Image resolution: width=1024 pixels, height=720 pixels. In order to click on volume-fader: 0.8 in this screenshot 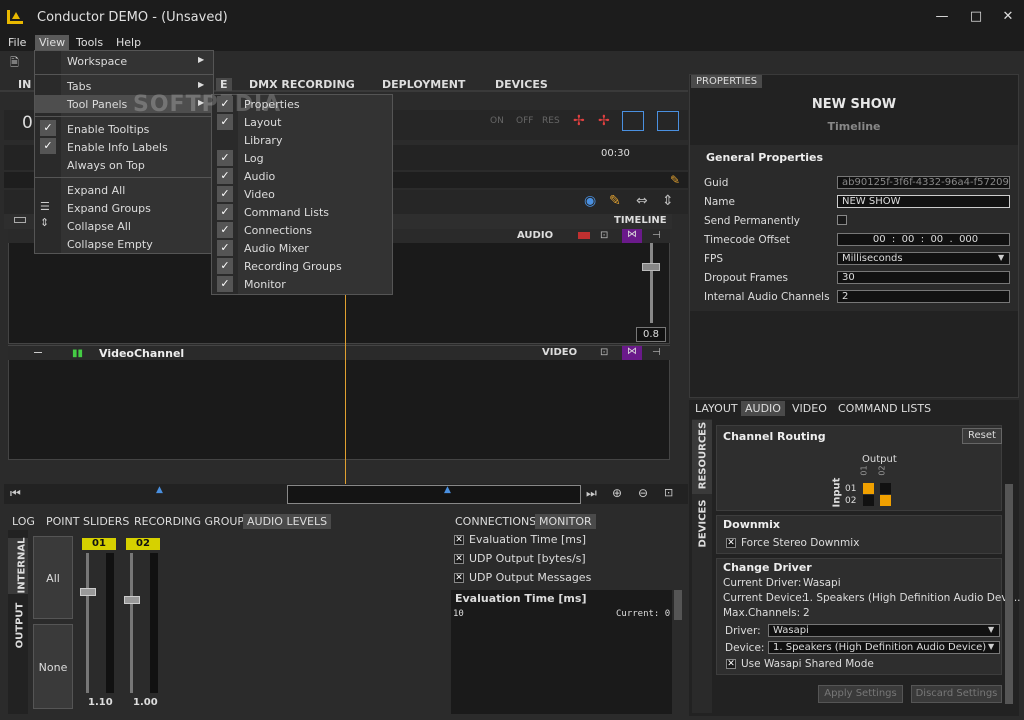, I will do `click(651, 293)`.